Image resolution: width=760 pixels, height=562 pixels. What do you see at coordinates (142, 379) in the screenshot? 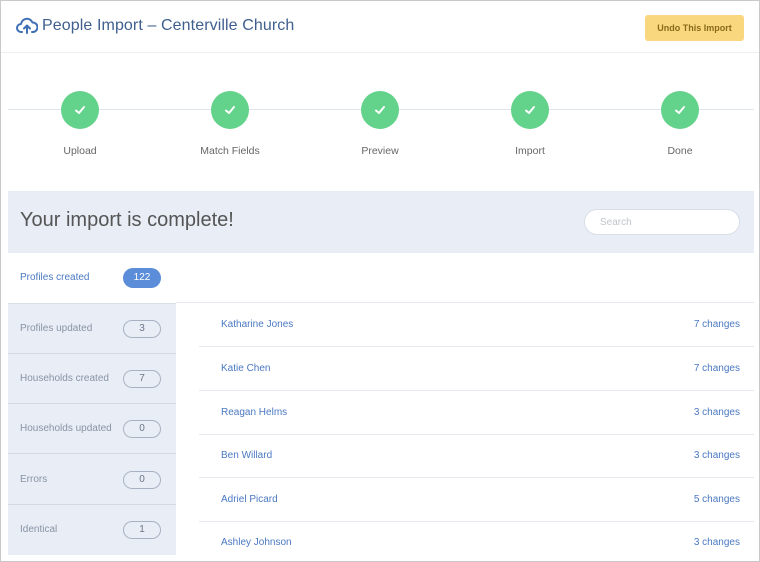
I see `count-badge: 7` at bounding box center [142, 379].